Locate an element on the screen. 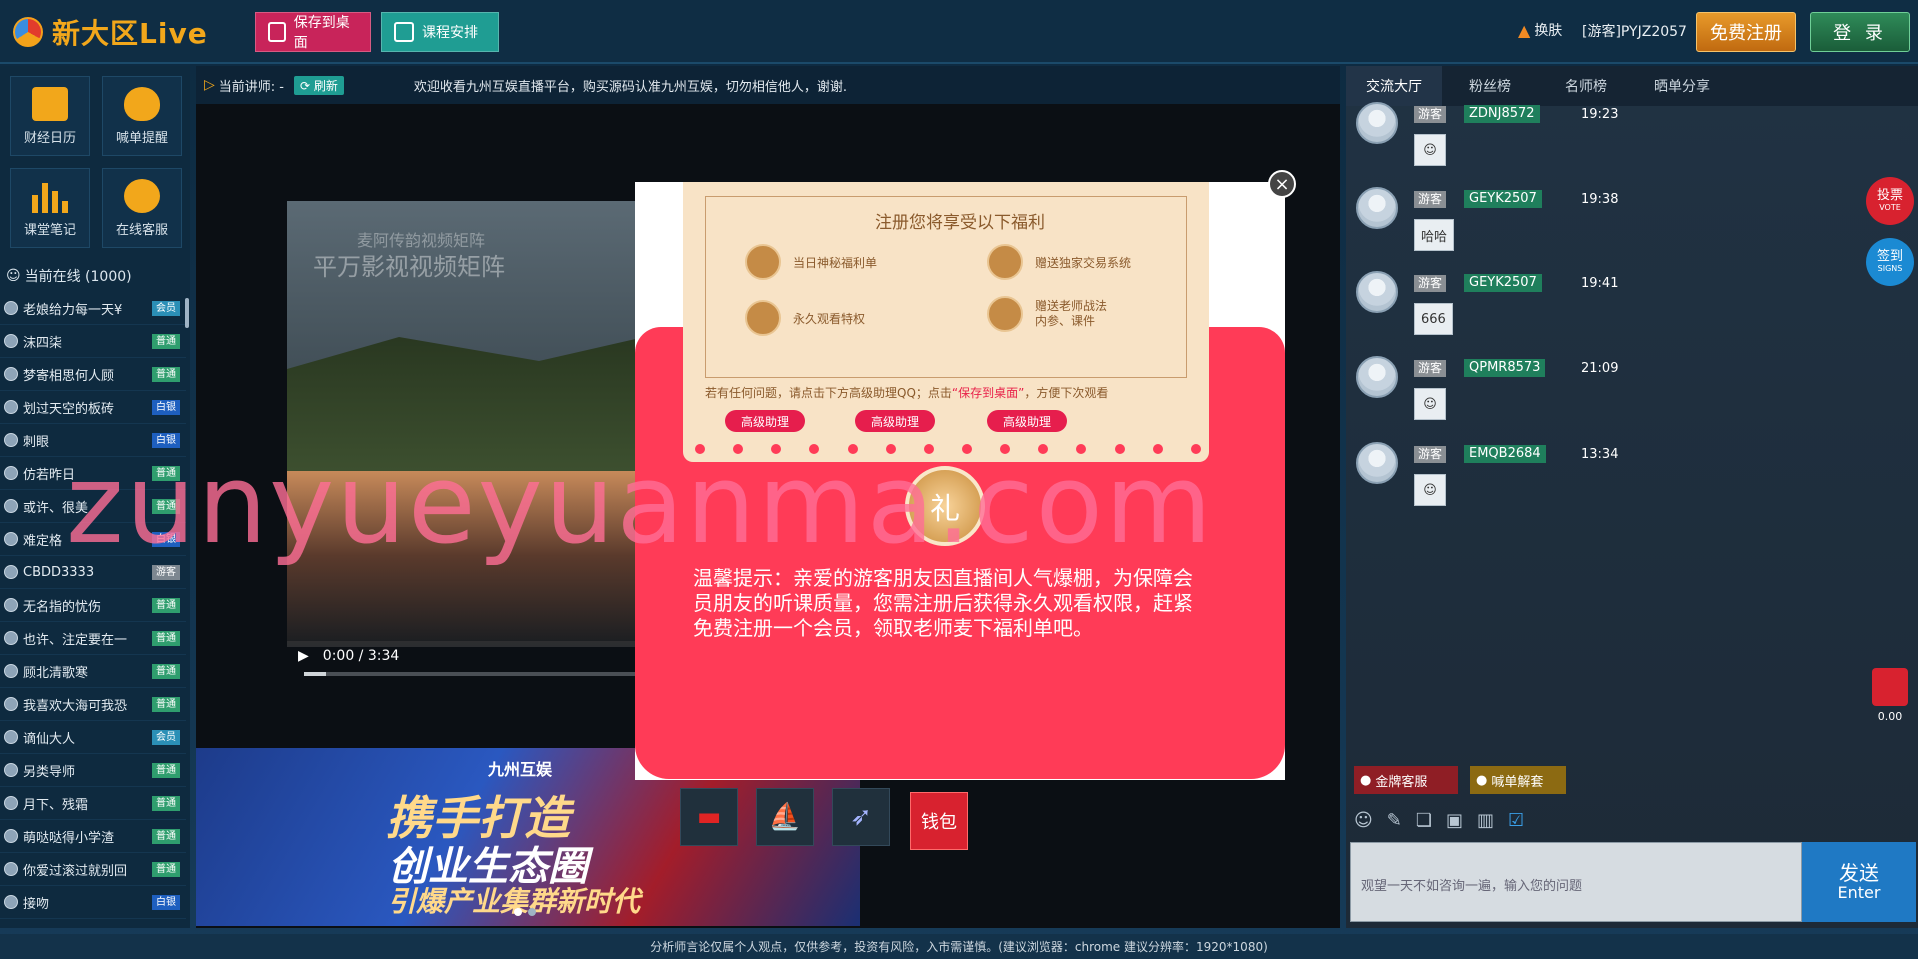  tool-online-service: 在线客服 is located at coordinates (142, 208).